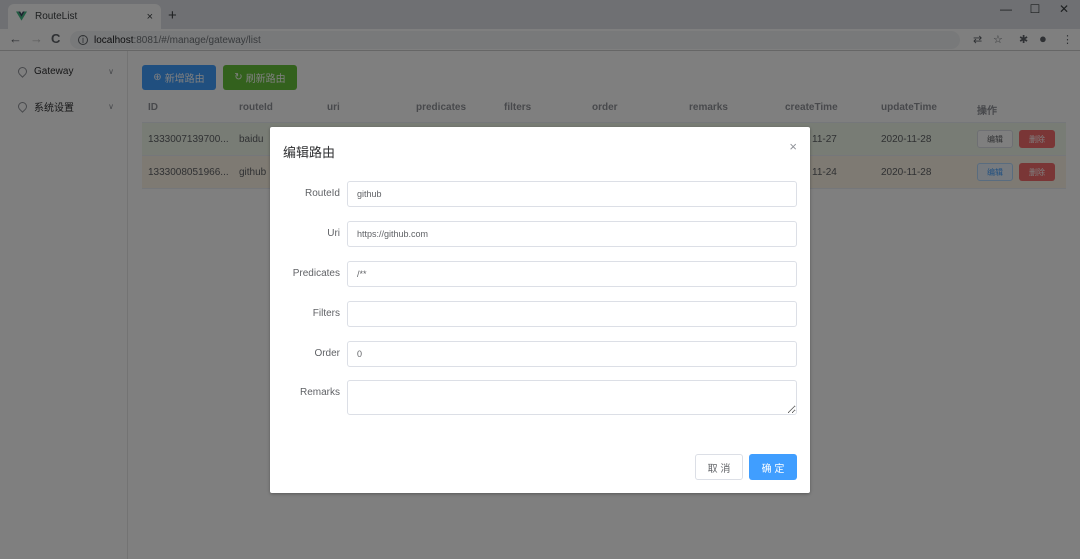  Describe the element at coordinates (572, 234) in the screenshot. I see `uri-input` at that location.